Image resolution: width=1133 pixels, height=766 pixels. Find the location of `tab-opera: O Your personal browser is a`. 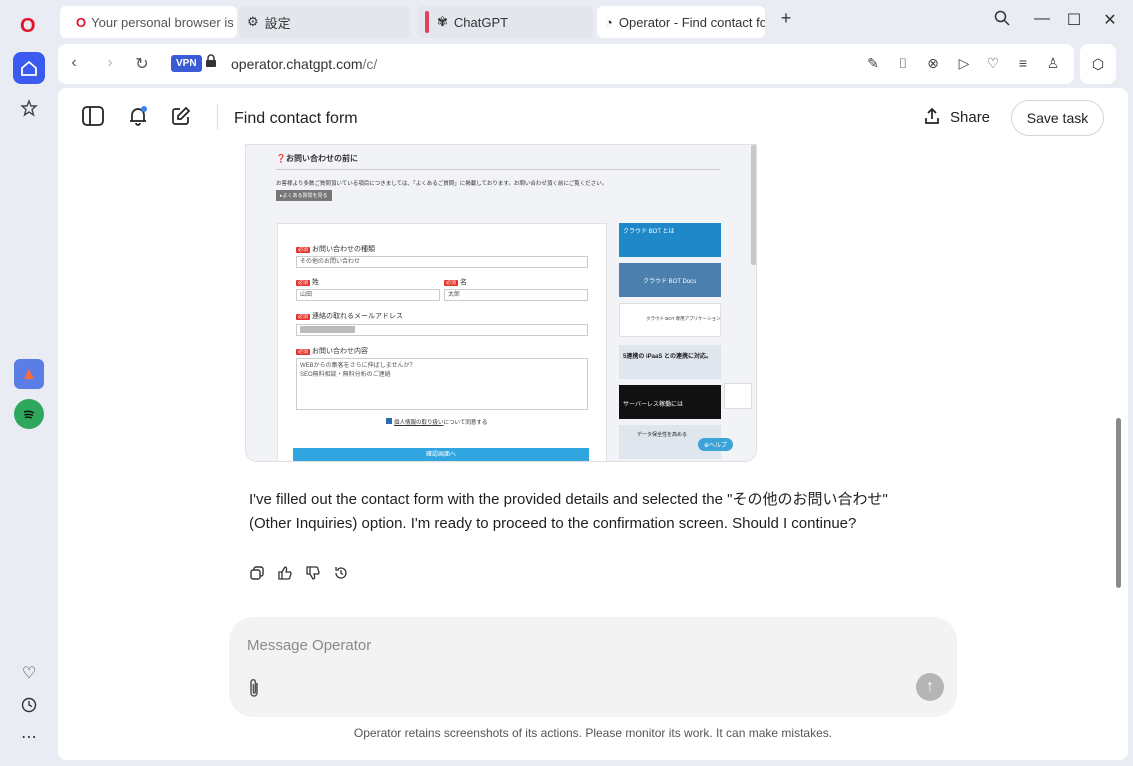

tab-opera: O Your personal browser is a is located at coordinates (148, 22).